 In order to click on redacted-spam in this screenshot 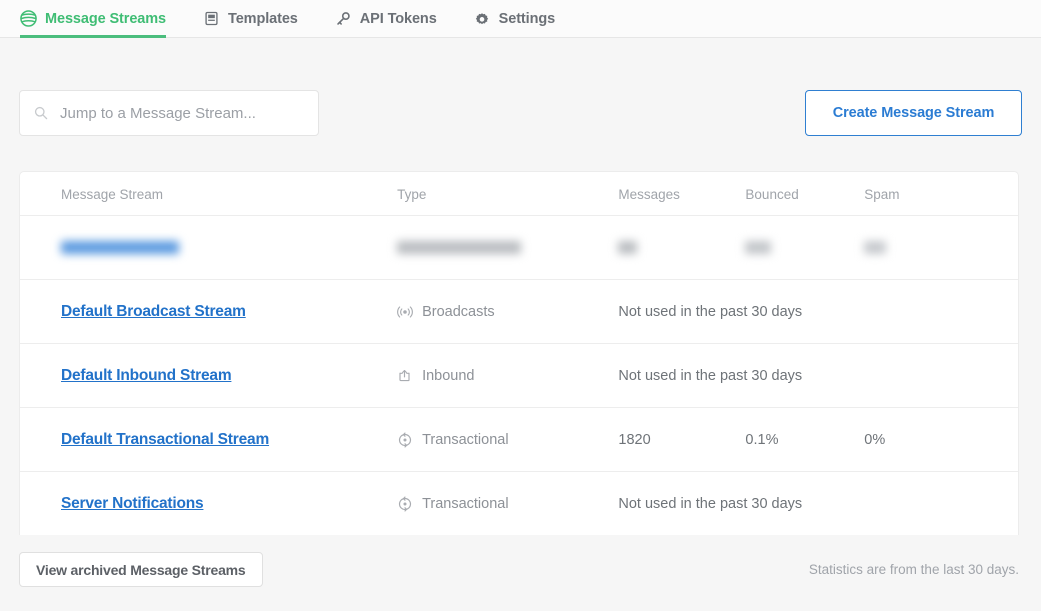, I will do `click(941, 247)`.